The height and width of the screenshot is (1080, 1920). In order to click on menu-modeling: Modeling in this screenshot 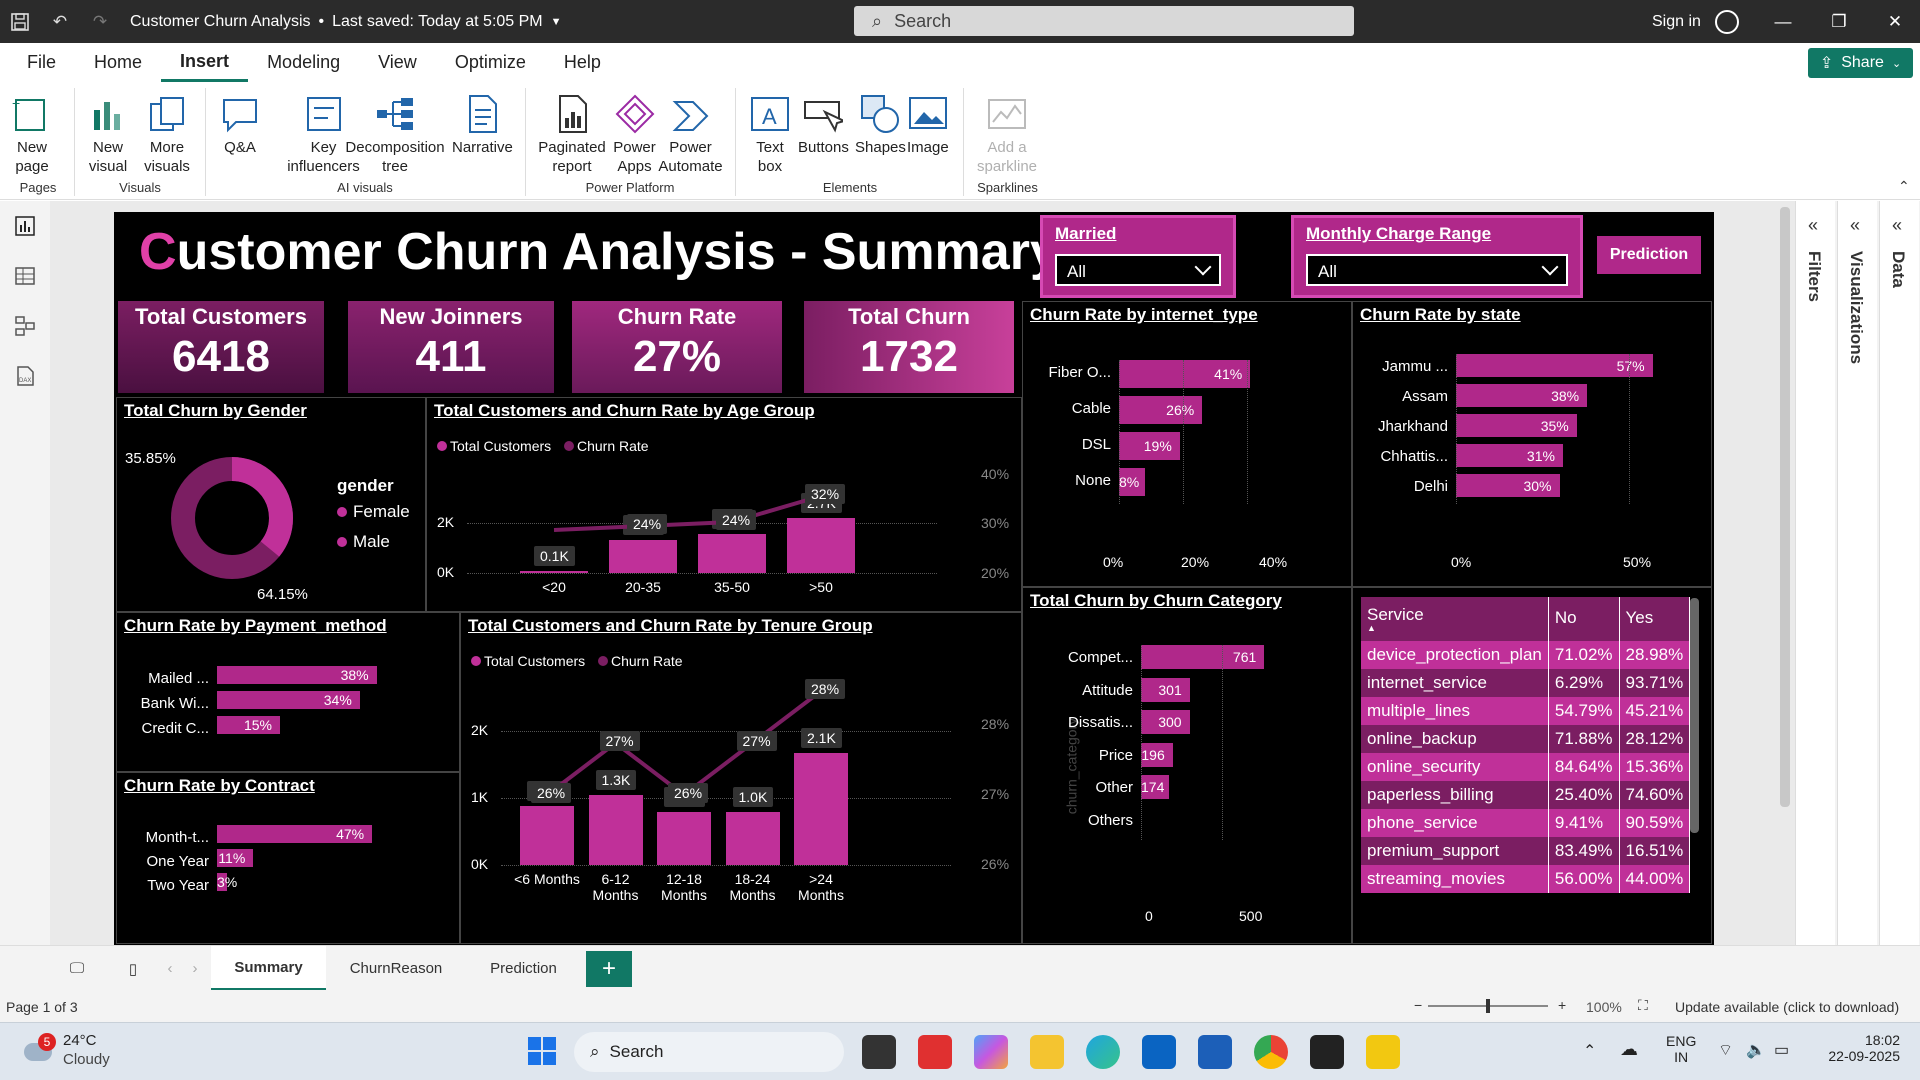, I will do `click(303, 62)`.